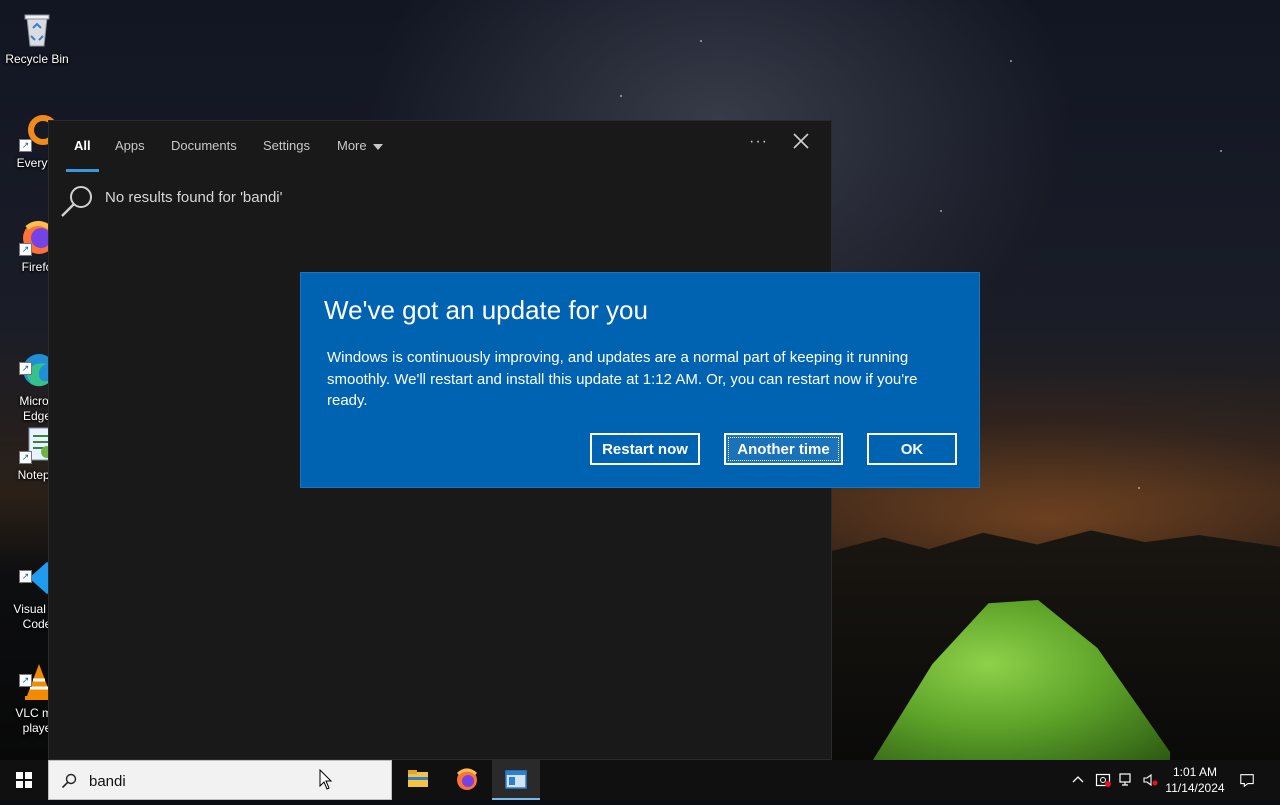 This screenshot has height=805, width=1280. I want to click on start-button, so click(24, 780).